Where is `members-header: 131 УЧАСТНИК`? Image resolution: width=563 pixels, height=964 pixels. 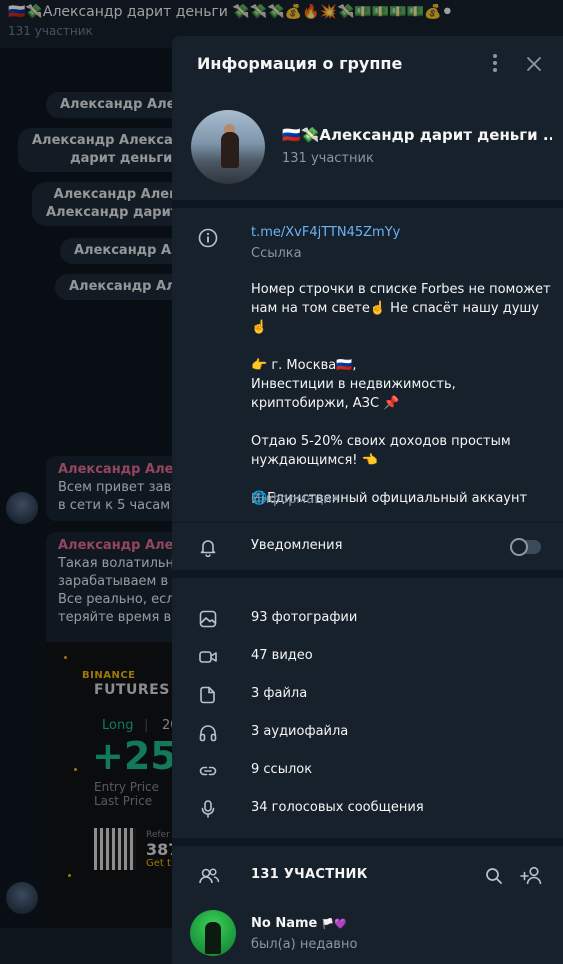 members-header: 131 УЧАСТНИК is located at coordinates (367, 876).